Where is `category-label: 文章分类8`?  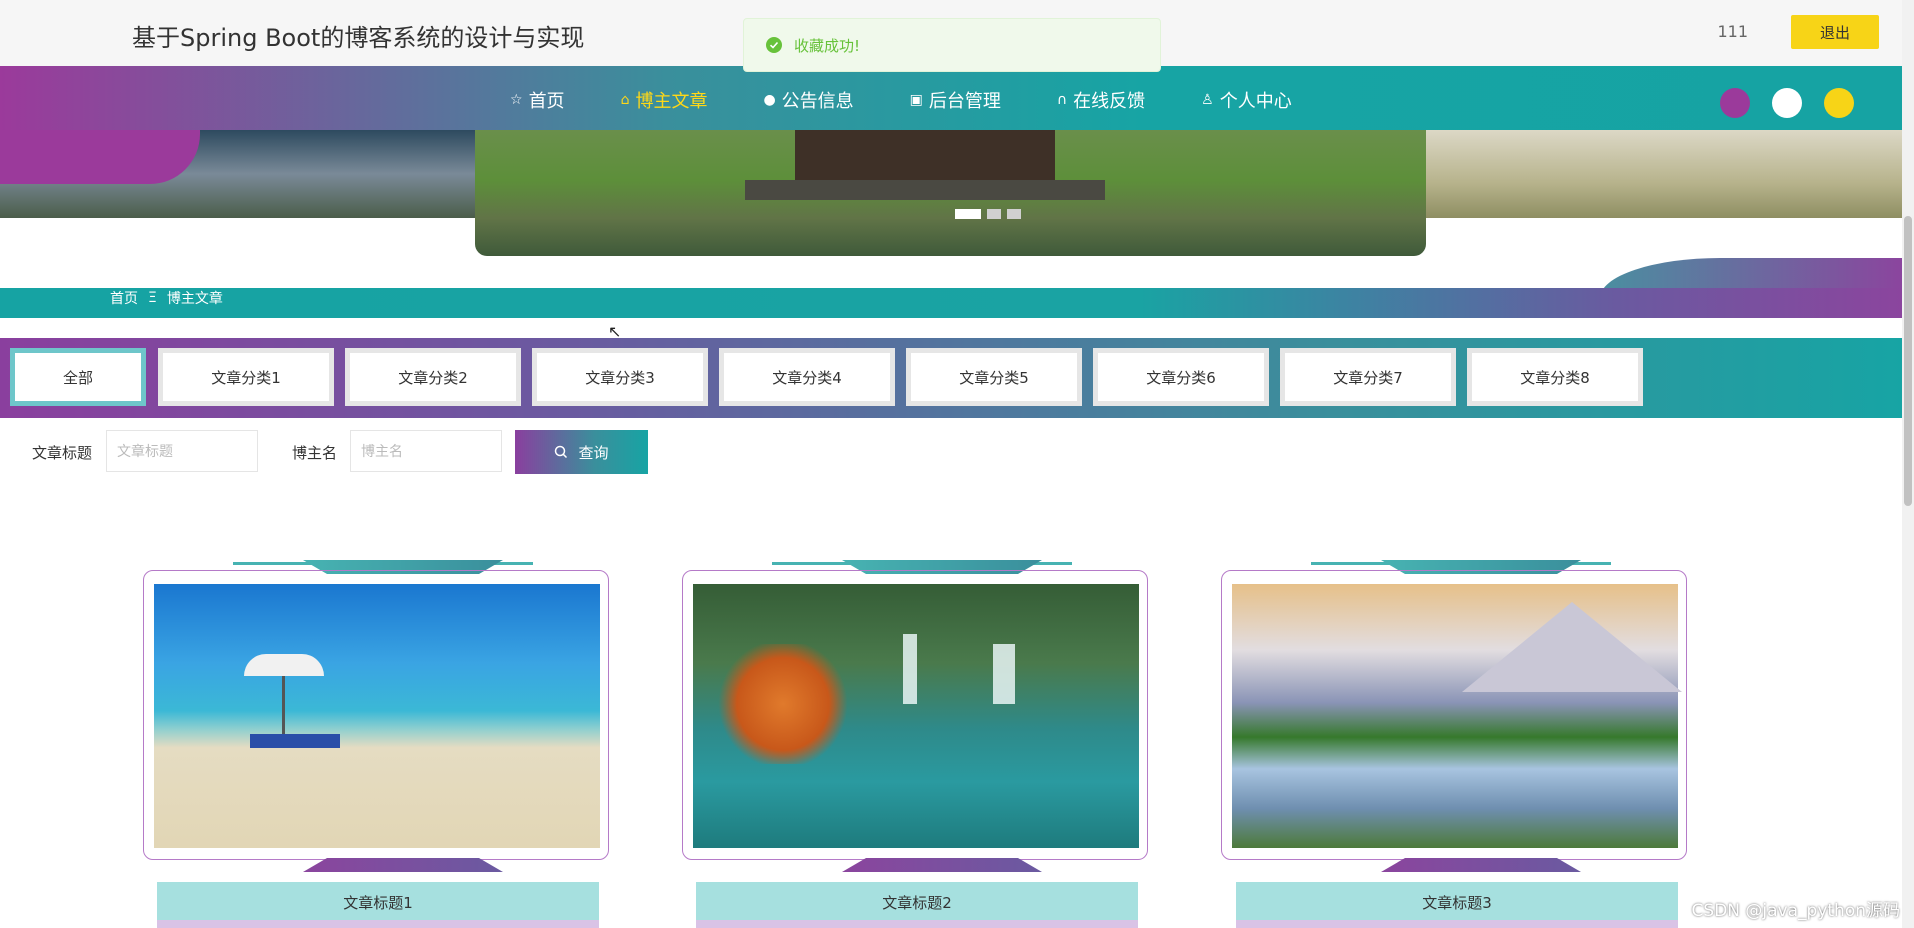
category-label: 文章分类8 is located at coordinates (1555, 377).